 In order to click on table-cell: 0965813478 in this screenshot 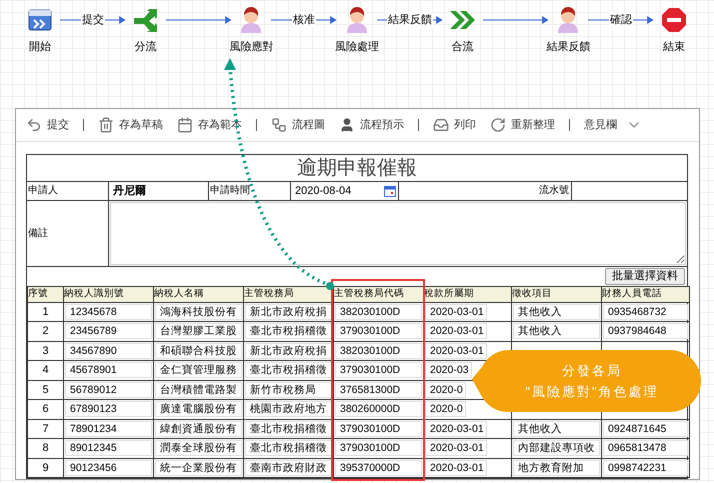, I will do `click(645, 448)`.